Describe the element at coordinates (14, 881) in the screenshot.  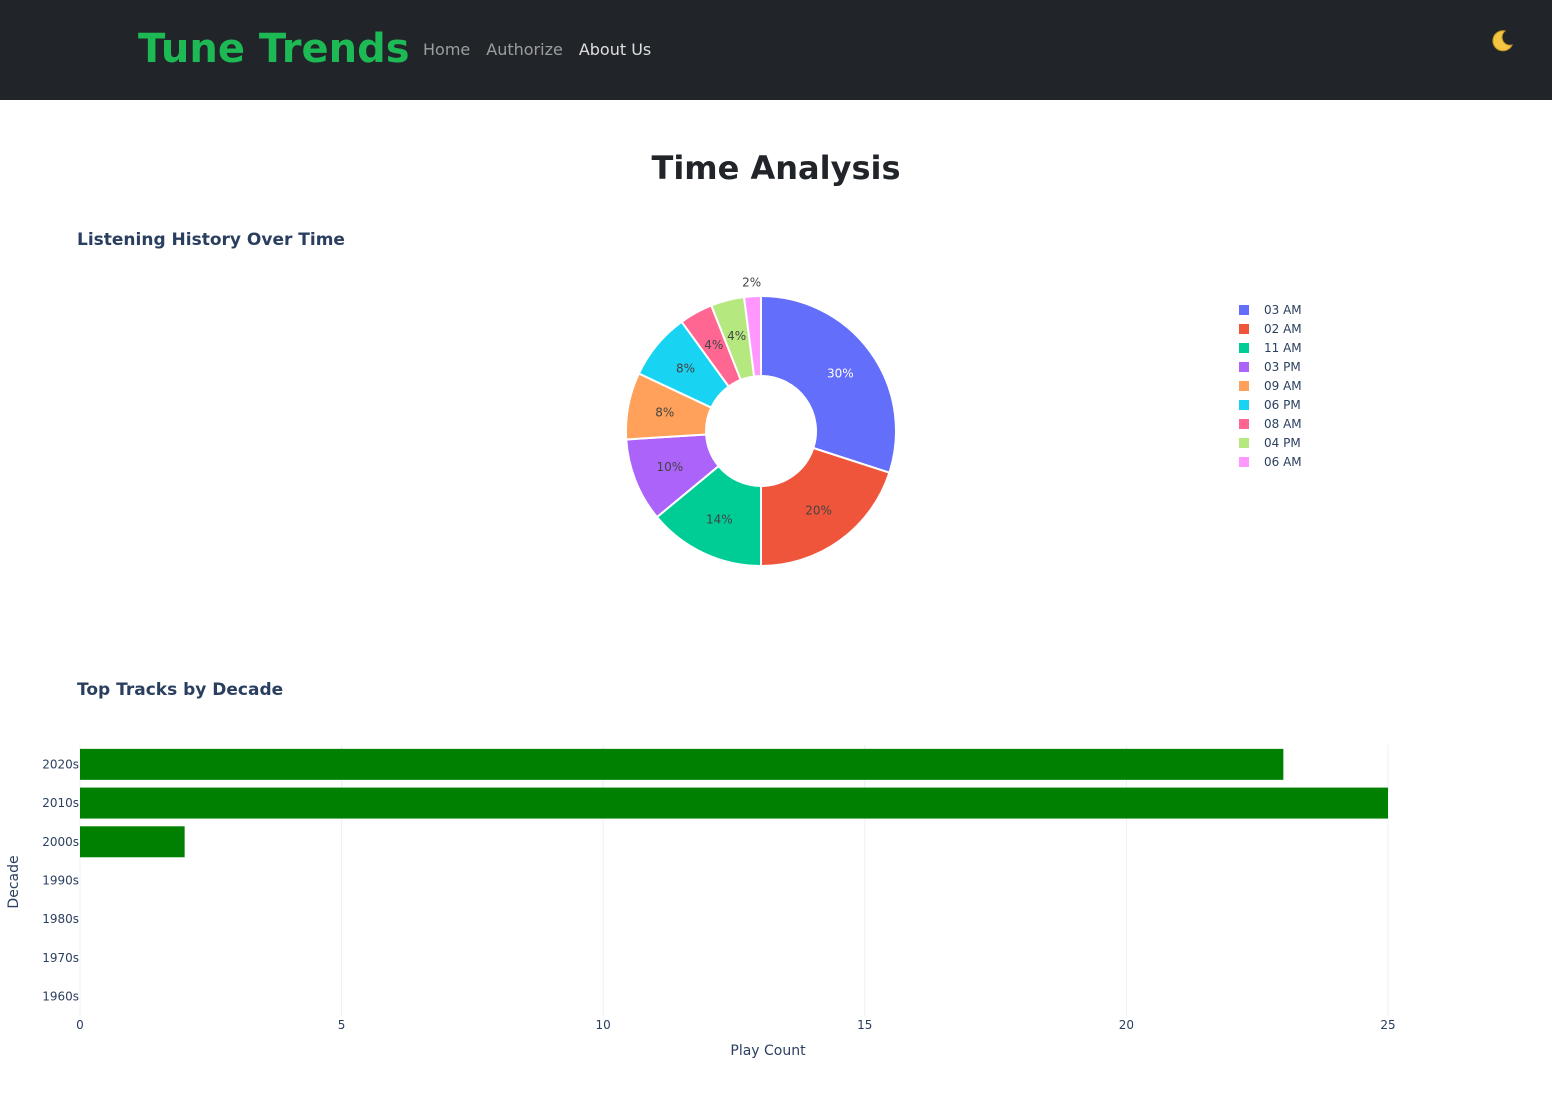
I see `y-axis-title: Decade` at that location.